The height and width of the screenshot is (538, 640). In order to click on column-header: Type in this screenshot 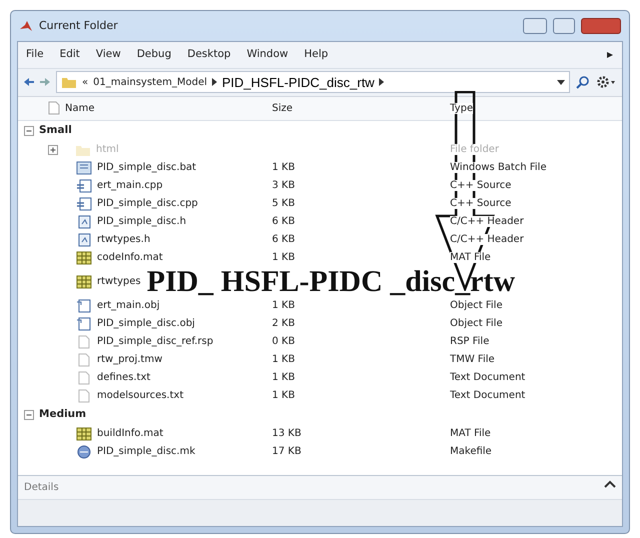, I will do `click(461, 108)`.